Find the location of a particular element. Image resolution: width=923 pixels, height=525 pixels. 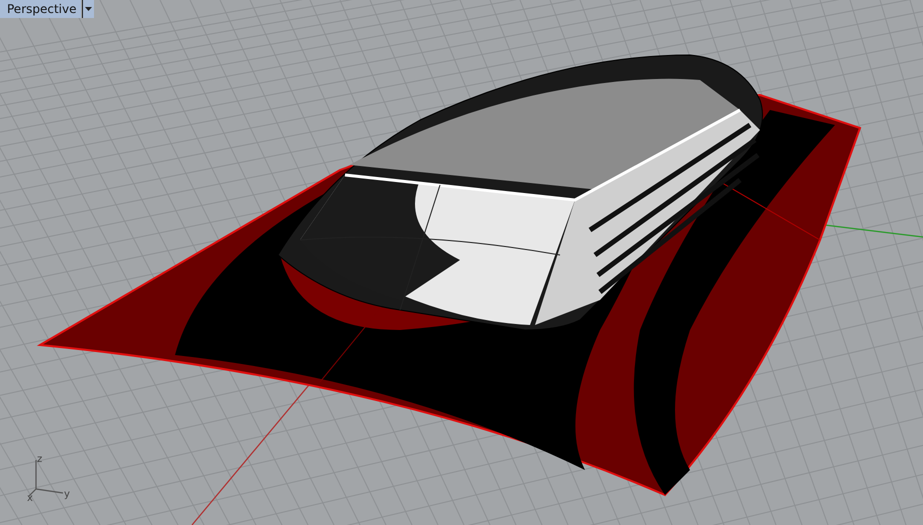

axis-label: x is located at coordinates (30, 498).